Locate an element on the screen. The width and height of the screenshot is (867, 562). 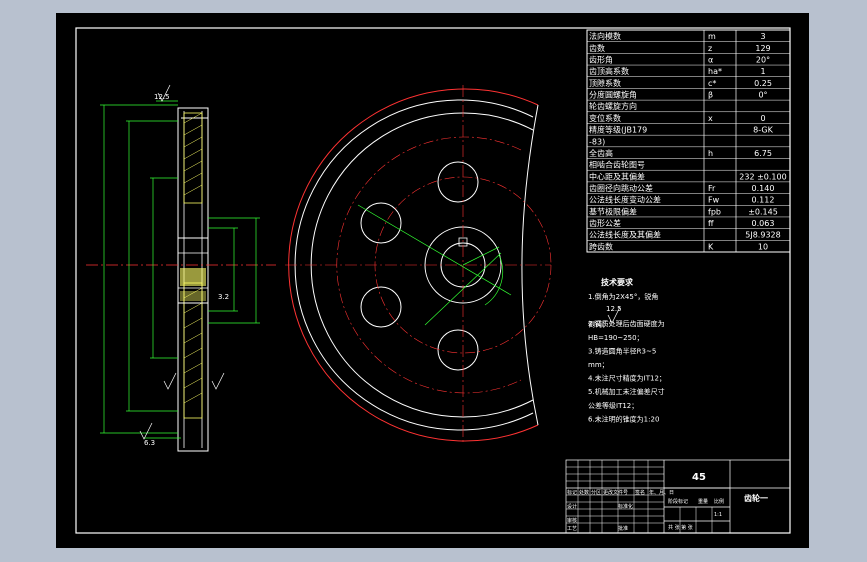
param-value: 1 is located at coordinates (762, 71).